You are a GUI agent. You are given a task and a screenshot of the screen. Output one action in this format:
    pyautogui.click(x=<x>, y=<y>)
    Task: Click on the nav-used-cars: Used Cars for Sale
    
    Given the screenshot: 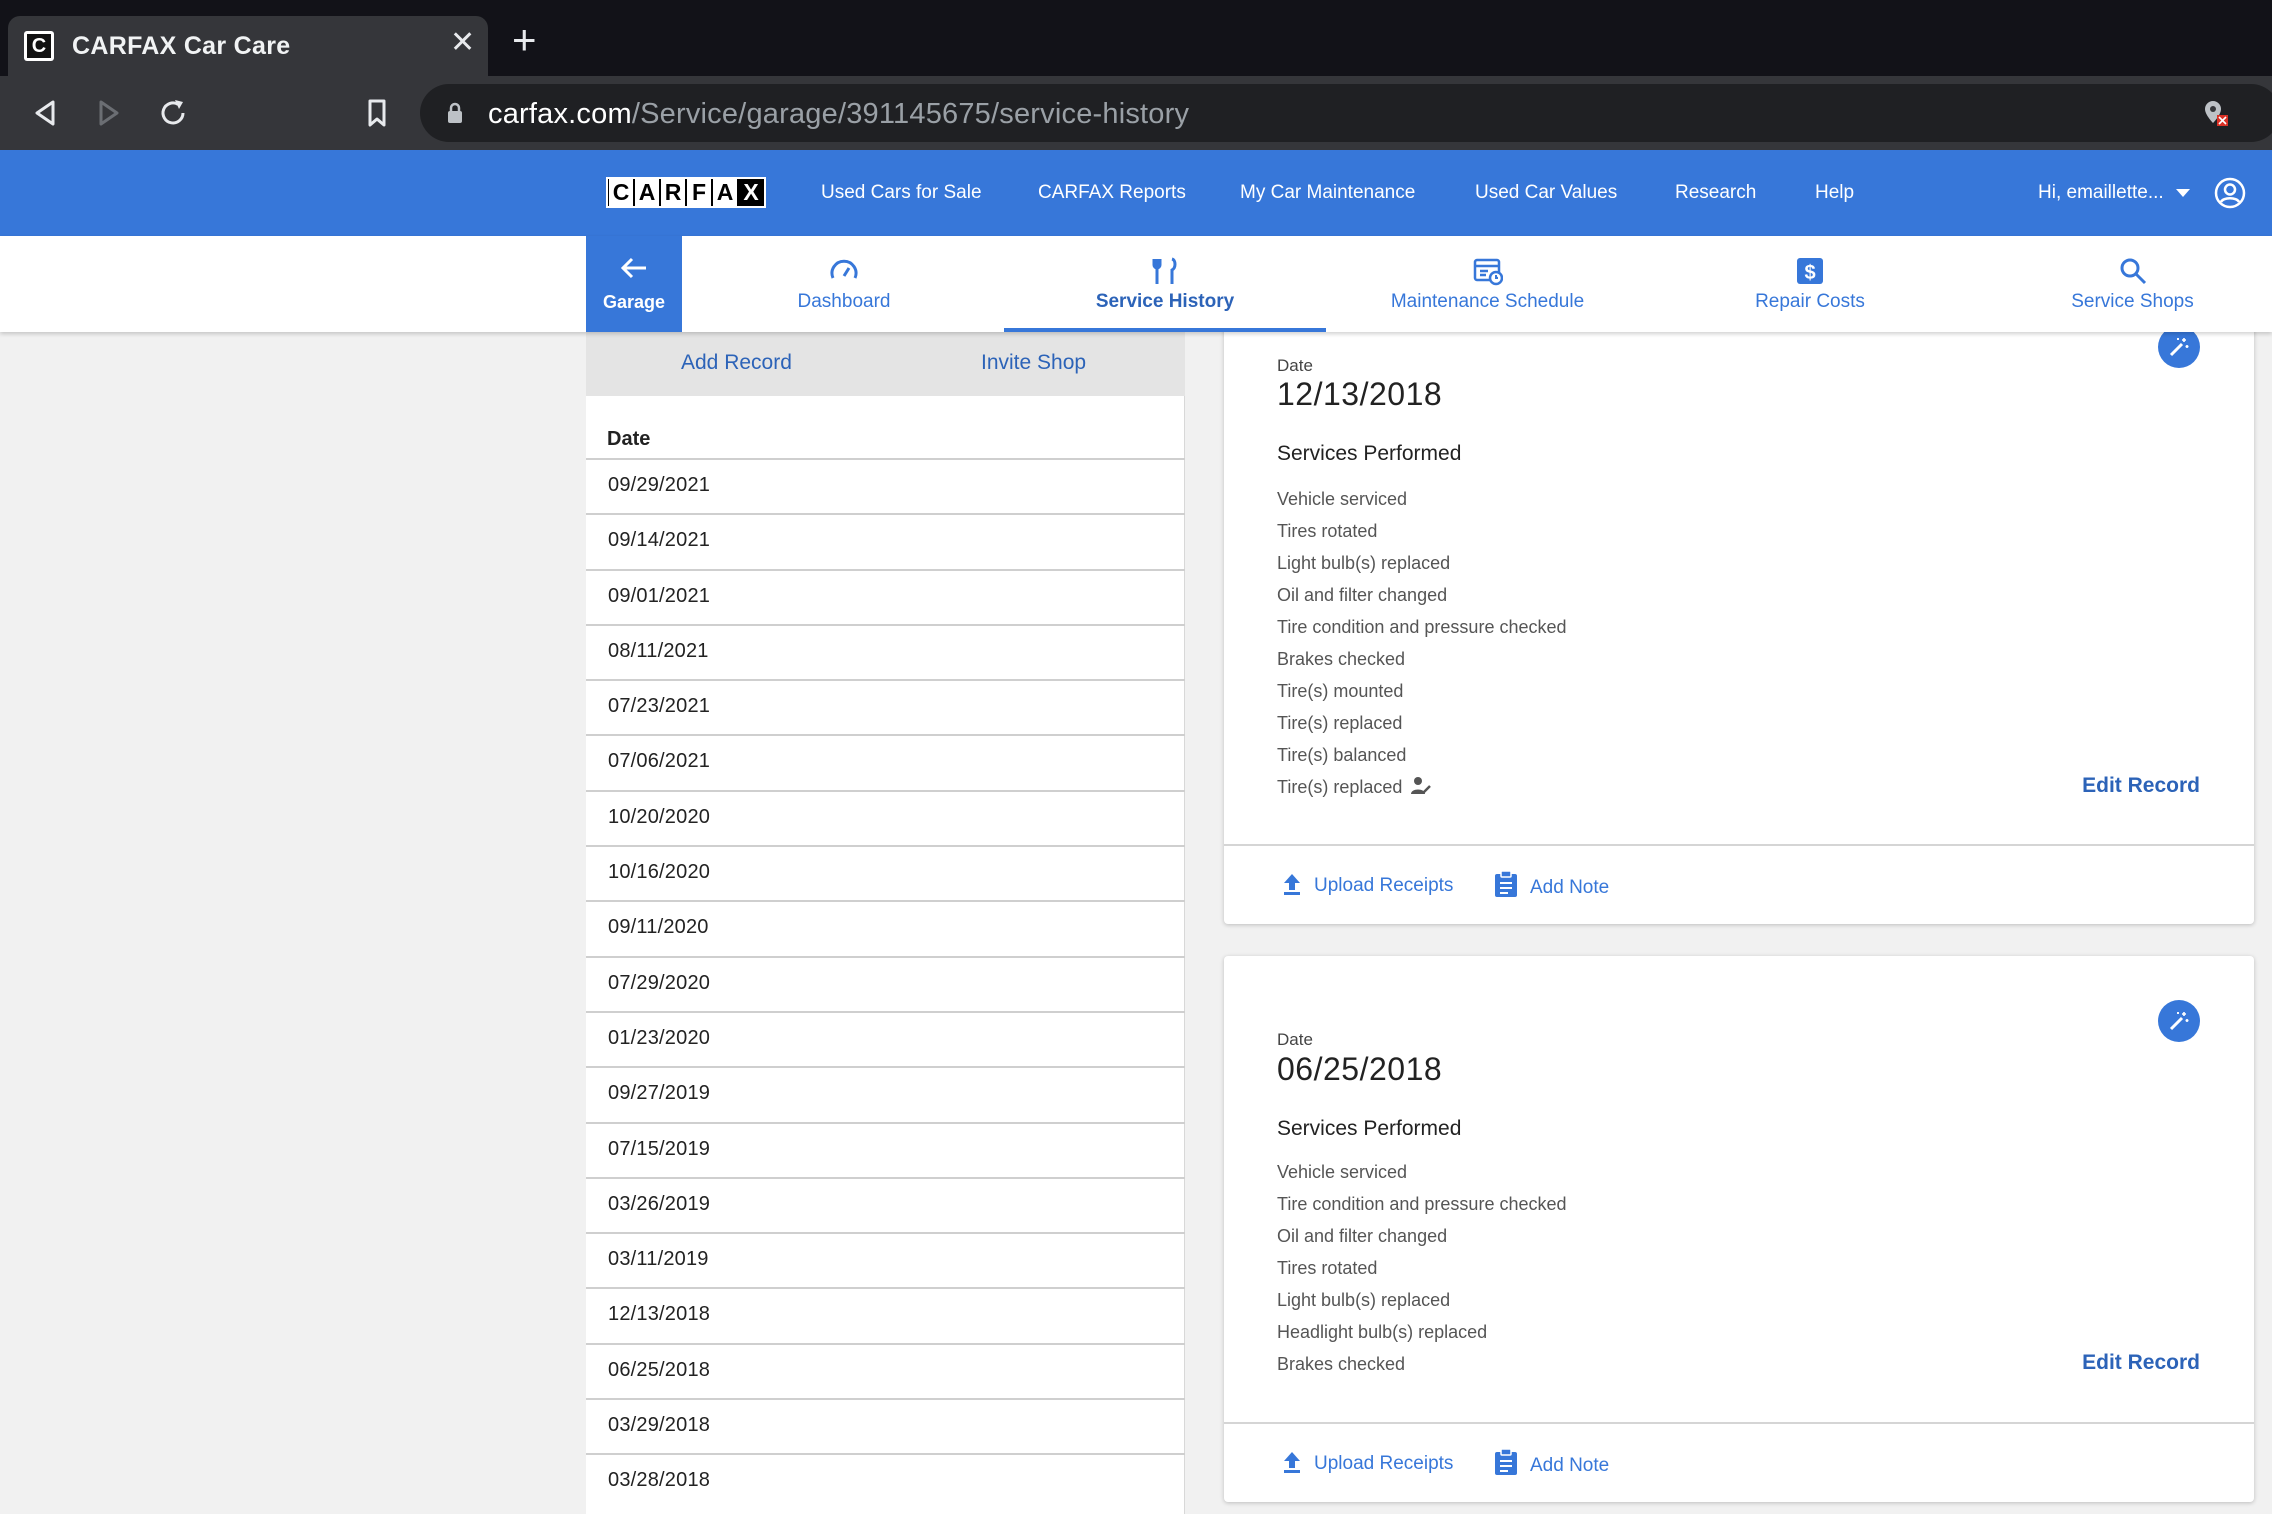 What is the action you would take?
    pyautogui.click(x=901, y=193)
    